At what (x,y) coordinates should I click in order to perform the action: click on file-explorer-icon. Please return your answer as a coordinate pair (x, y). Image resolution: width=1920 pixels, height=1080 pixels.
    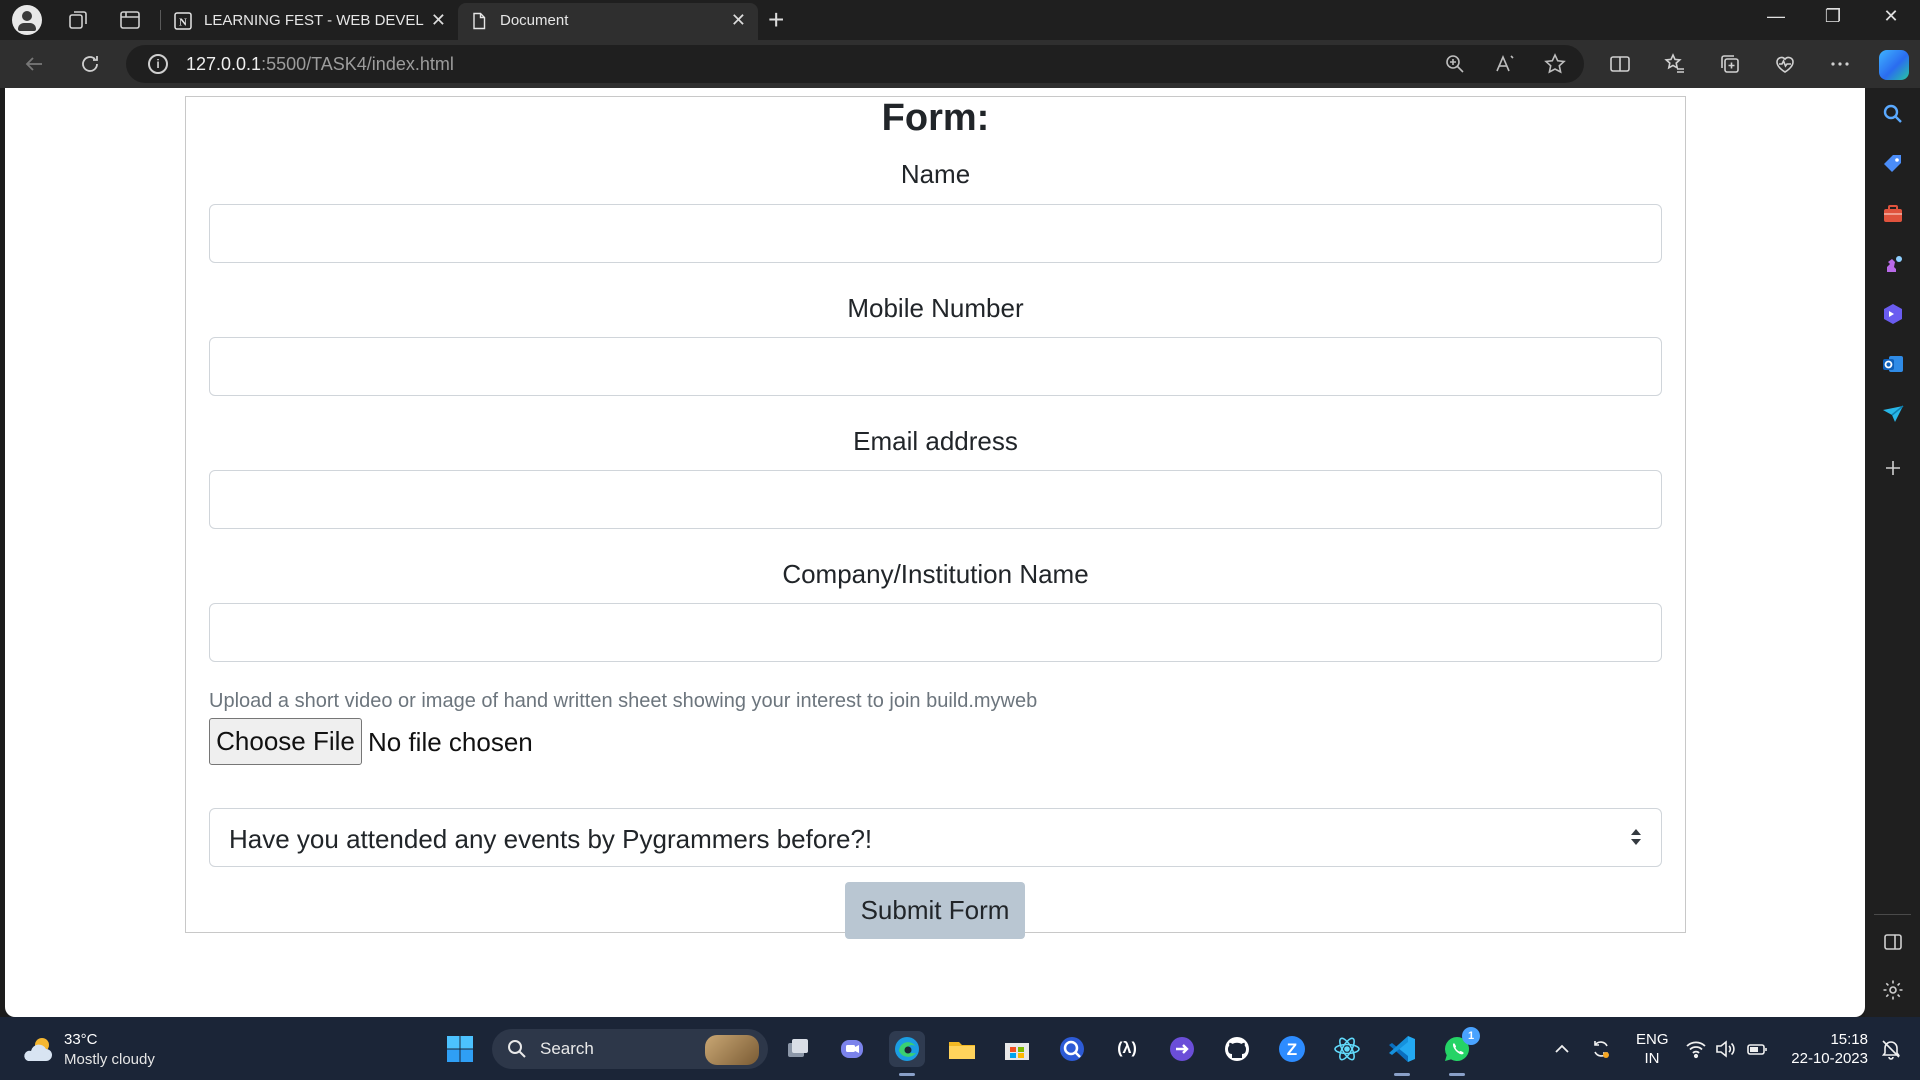
    Looking at the image, I should click on (962, 1049).